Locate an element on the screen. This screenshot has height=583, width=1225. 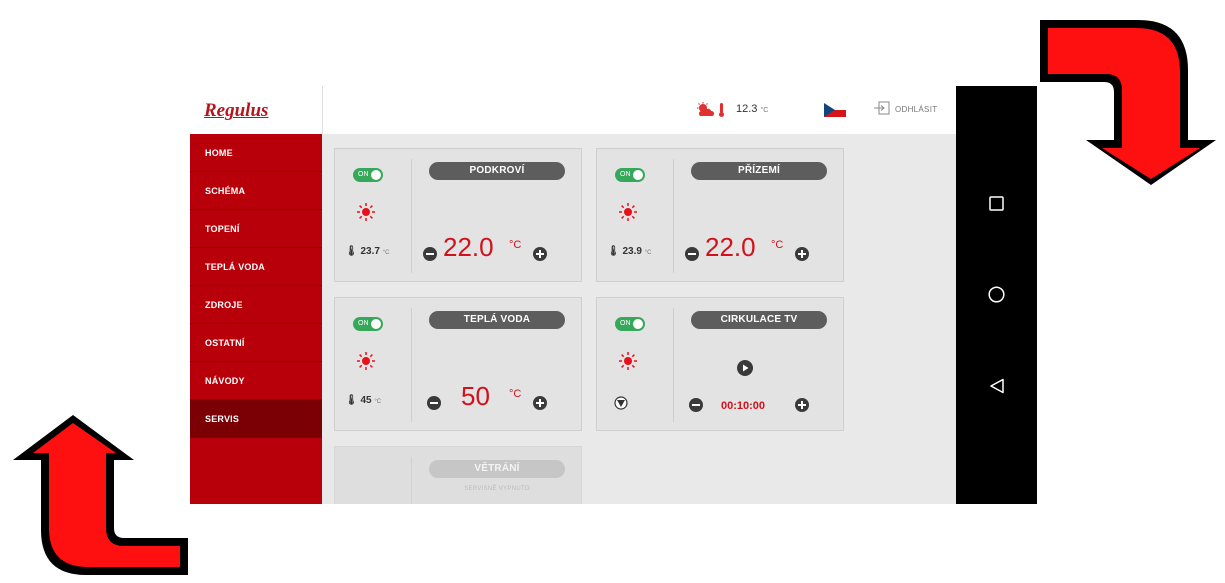
zone-title: PŘÍZEMÍ is located at coordinates (759, 171).